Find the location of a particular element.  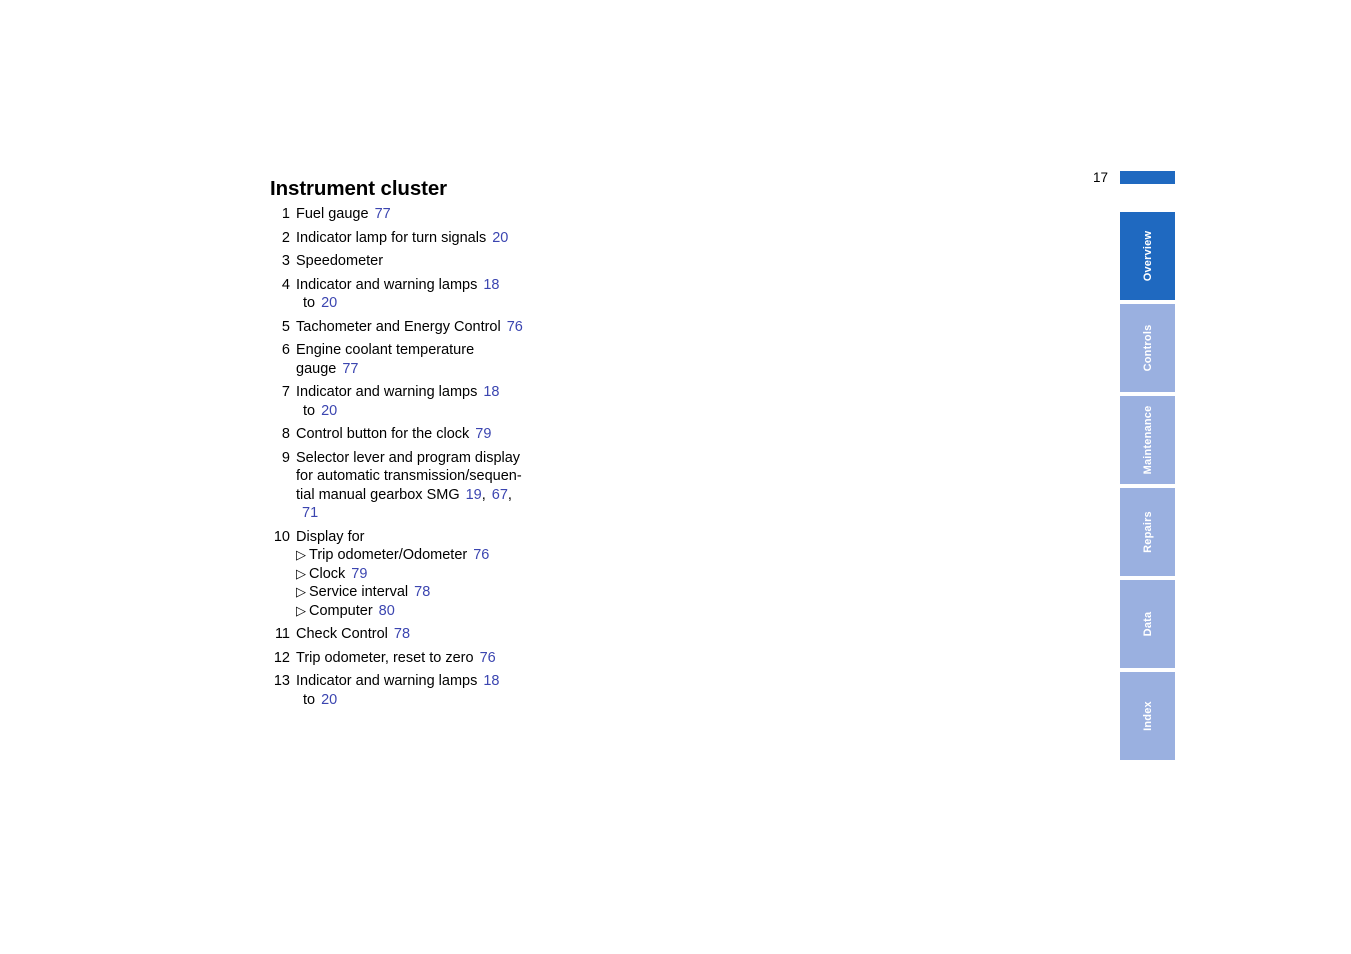

legend-item-number: 3 is located at coordinates (285, 261).